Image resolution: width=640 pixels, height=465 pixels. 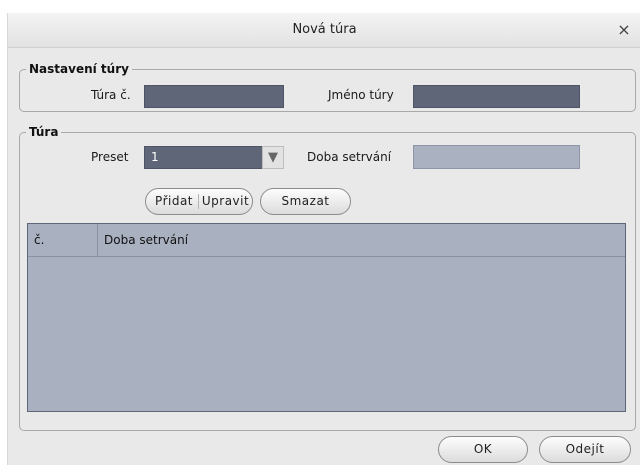 What do you see at coordinates (624, 30) in the screenshot?
I see `close-icon: ×` at bounding box center [624, 30].